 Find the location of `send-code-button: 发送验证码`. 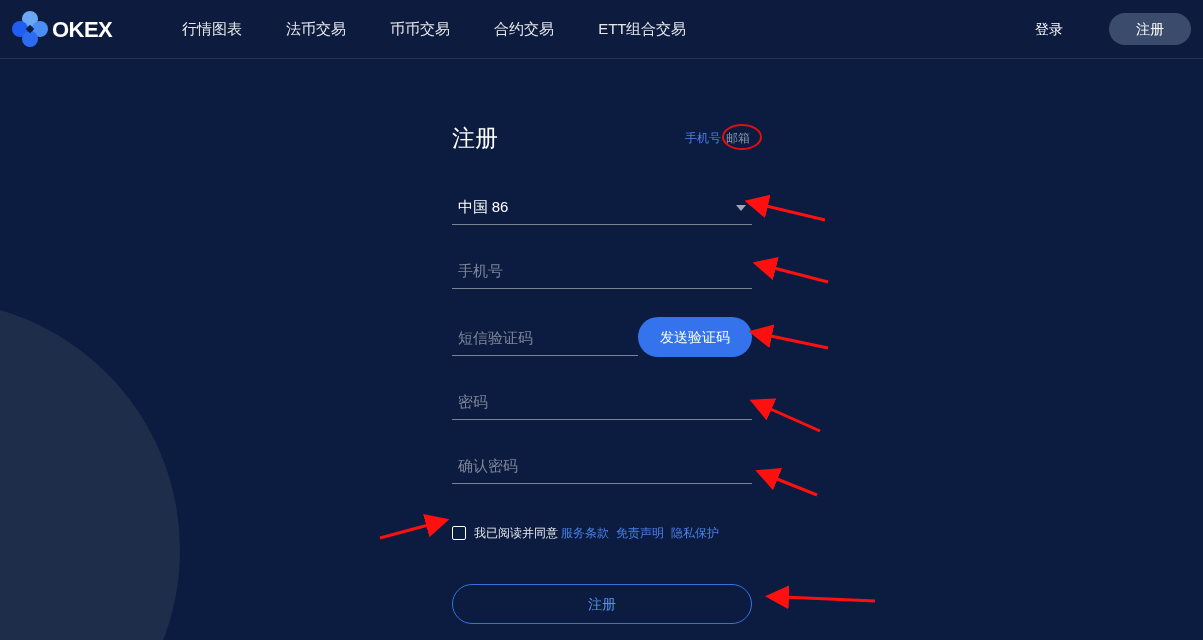

send-code-button: 发送验证码 is located at coordinates (694, 337).